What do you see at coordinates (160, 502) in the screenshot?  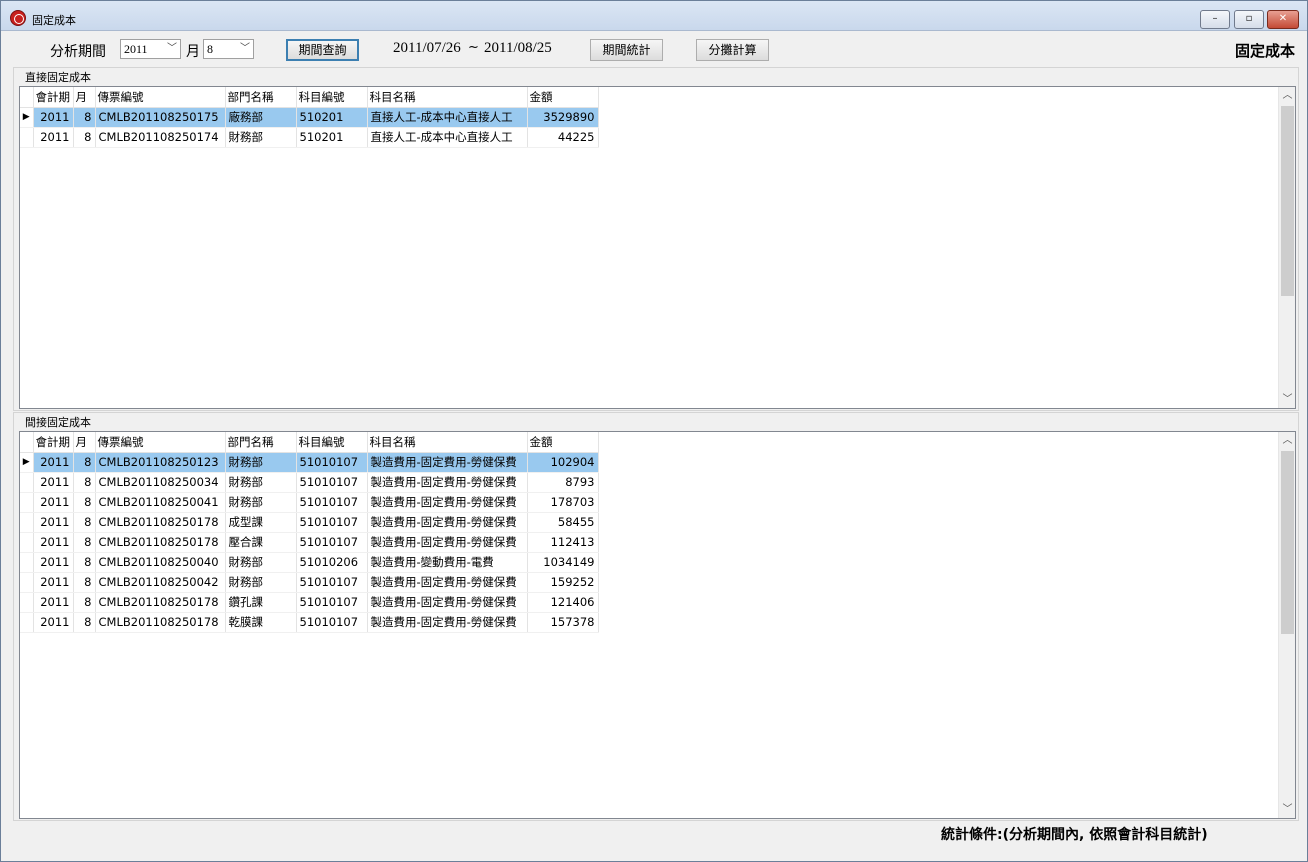 I see `cell-voucher: CMLB201108250041` at bounding box center [160, 502].